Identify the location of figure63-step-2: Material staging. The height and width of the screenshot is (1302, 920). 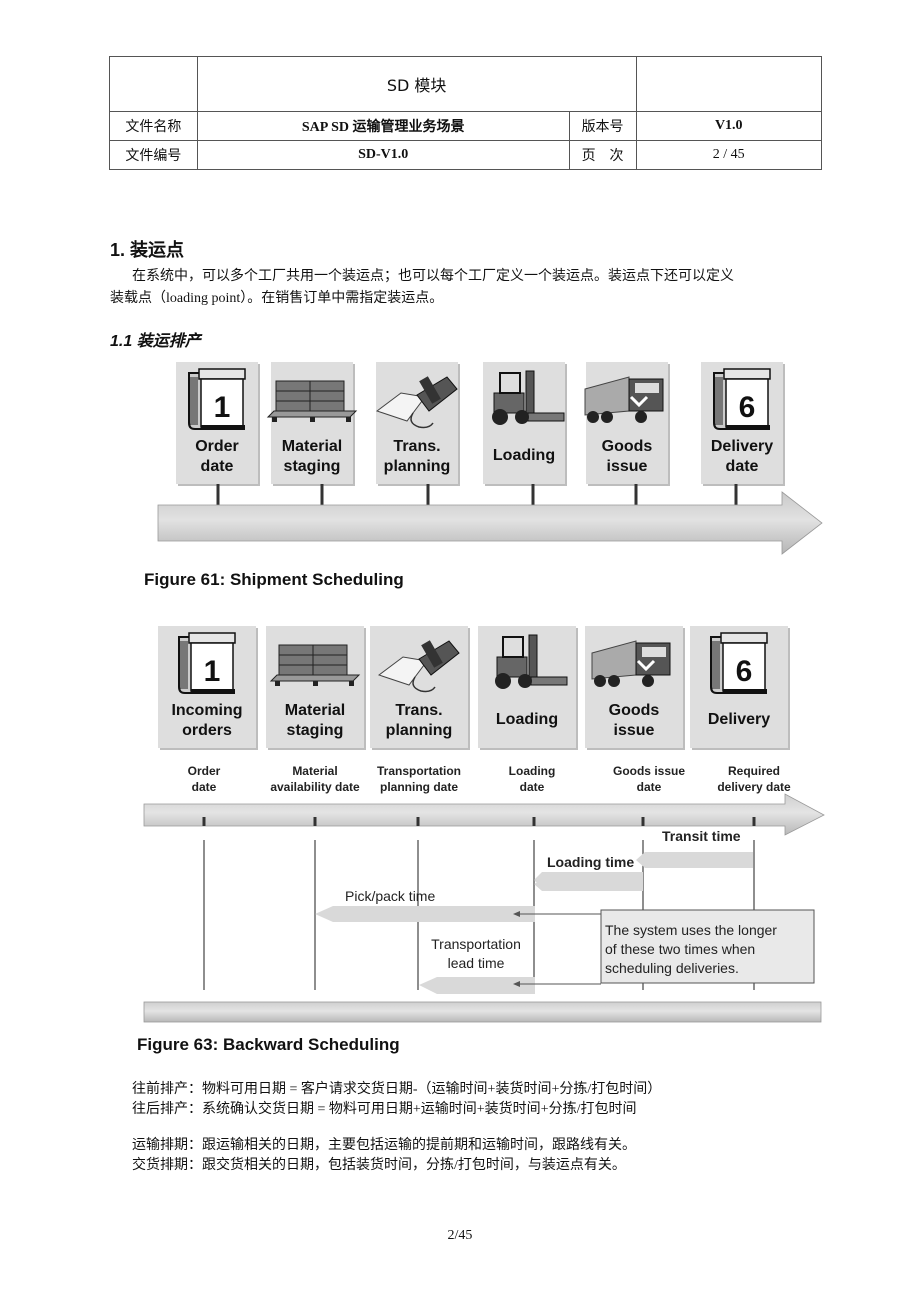
(316, 688).